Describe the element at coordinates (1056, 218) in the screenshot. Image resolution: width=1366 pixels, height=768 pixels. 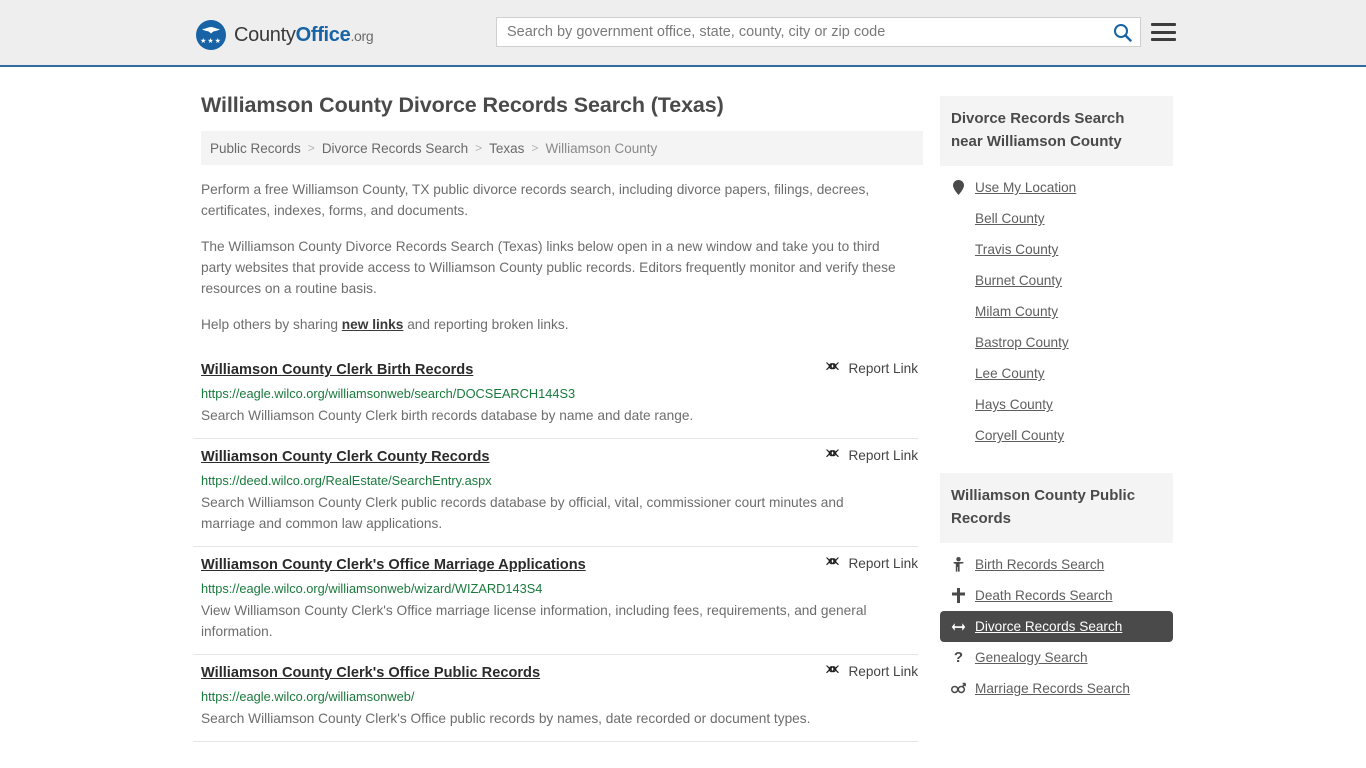
I see `sidebar-item-bell-county: Bell County` at that location.